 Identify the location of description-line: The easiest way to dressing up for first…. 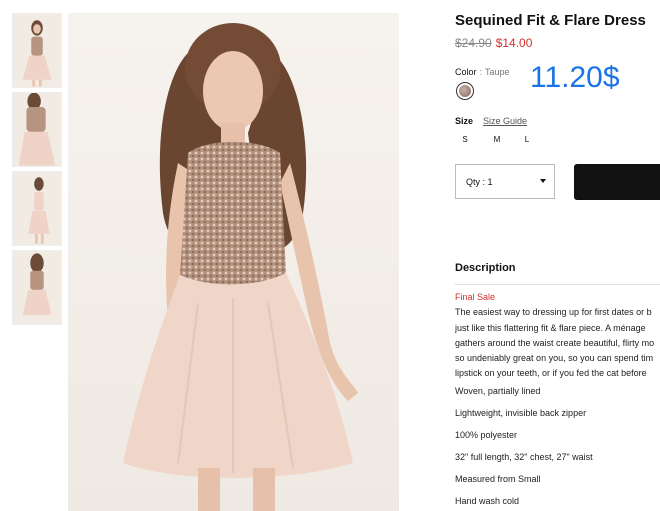
(553, 312).